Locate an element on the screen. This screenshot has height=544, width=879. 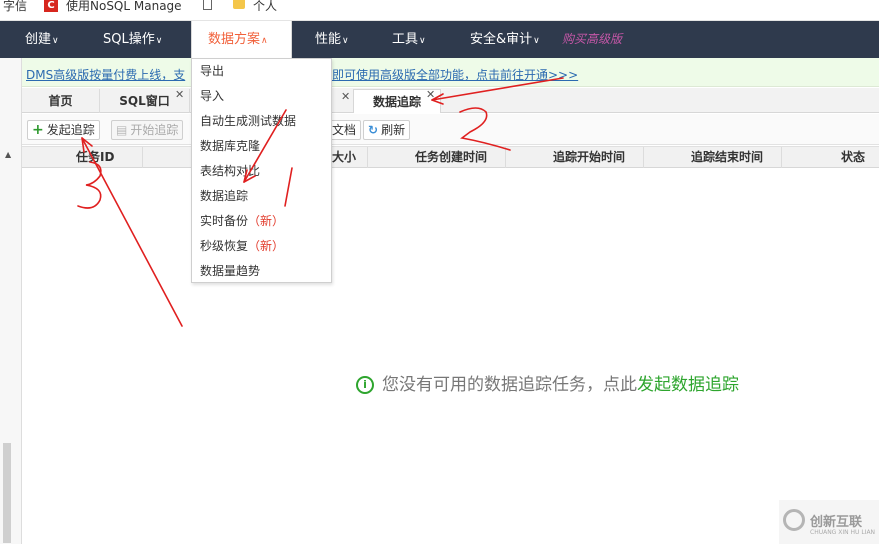
folder-icon is located at coordinates (239, 4).